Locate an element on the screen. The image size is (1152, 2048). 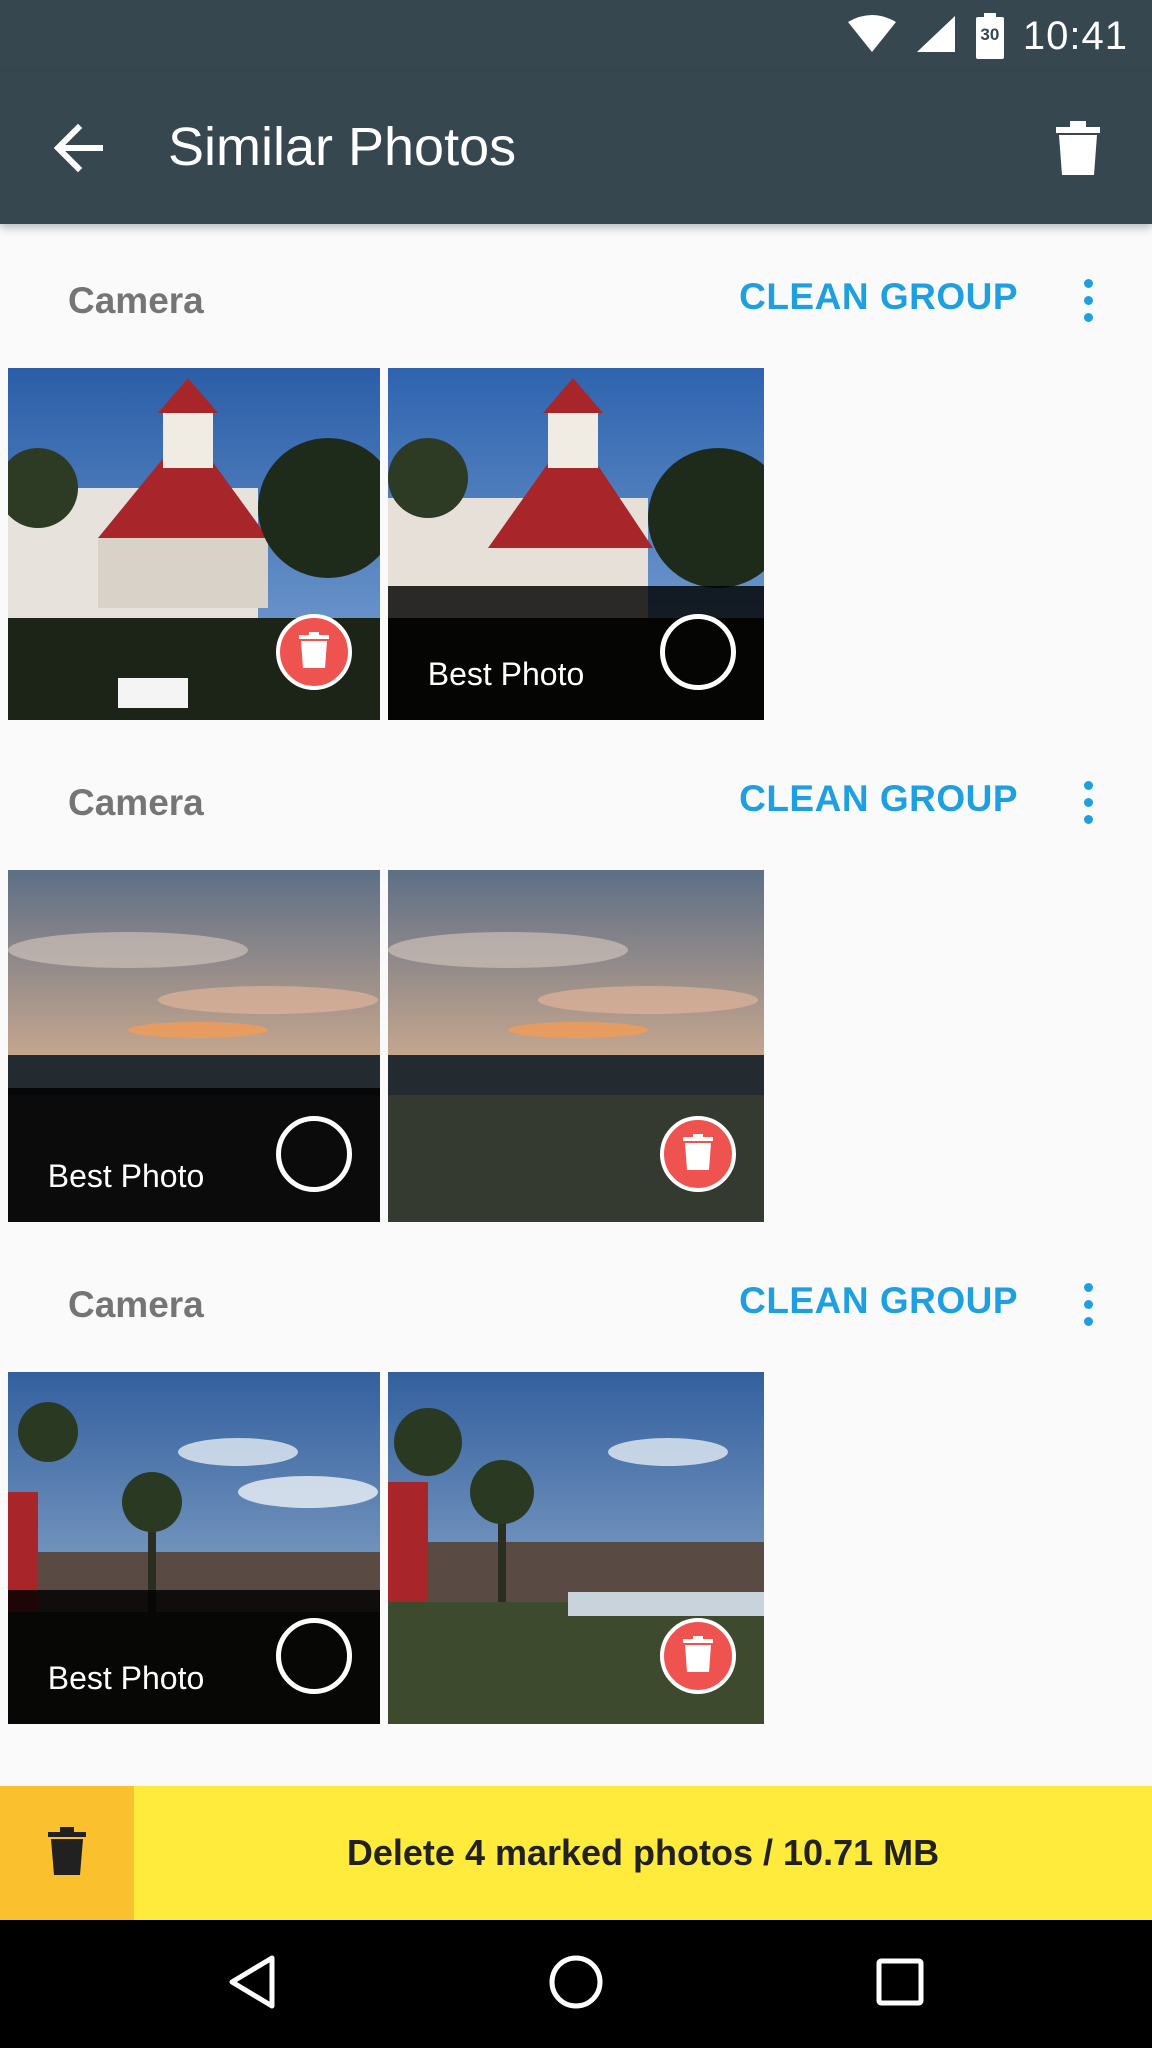
status-bar: 30 10:41 is located at coordinates (576, 36).